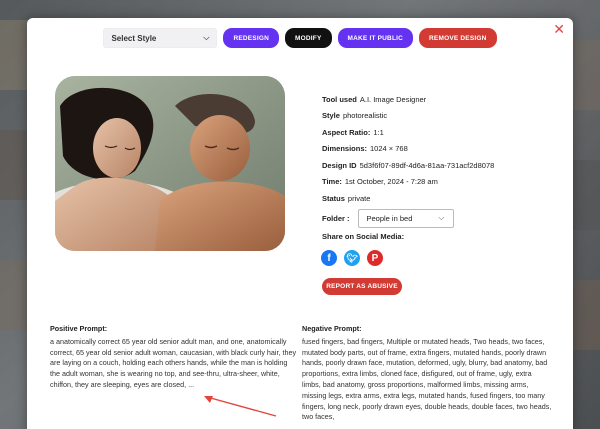  What do you see at coordinates (378, 132) in the screenshot?
I see `aspect-value: 1:1` at bounding box center [378, 132].